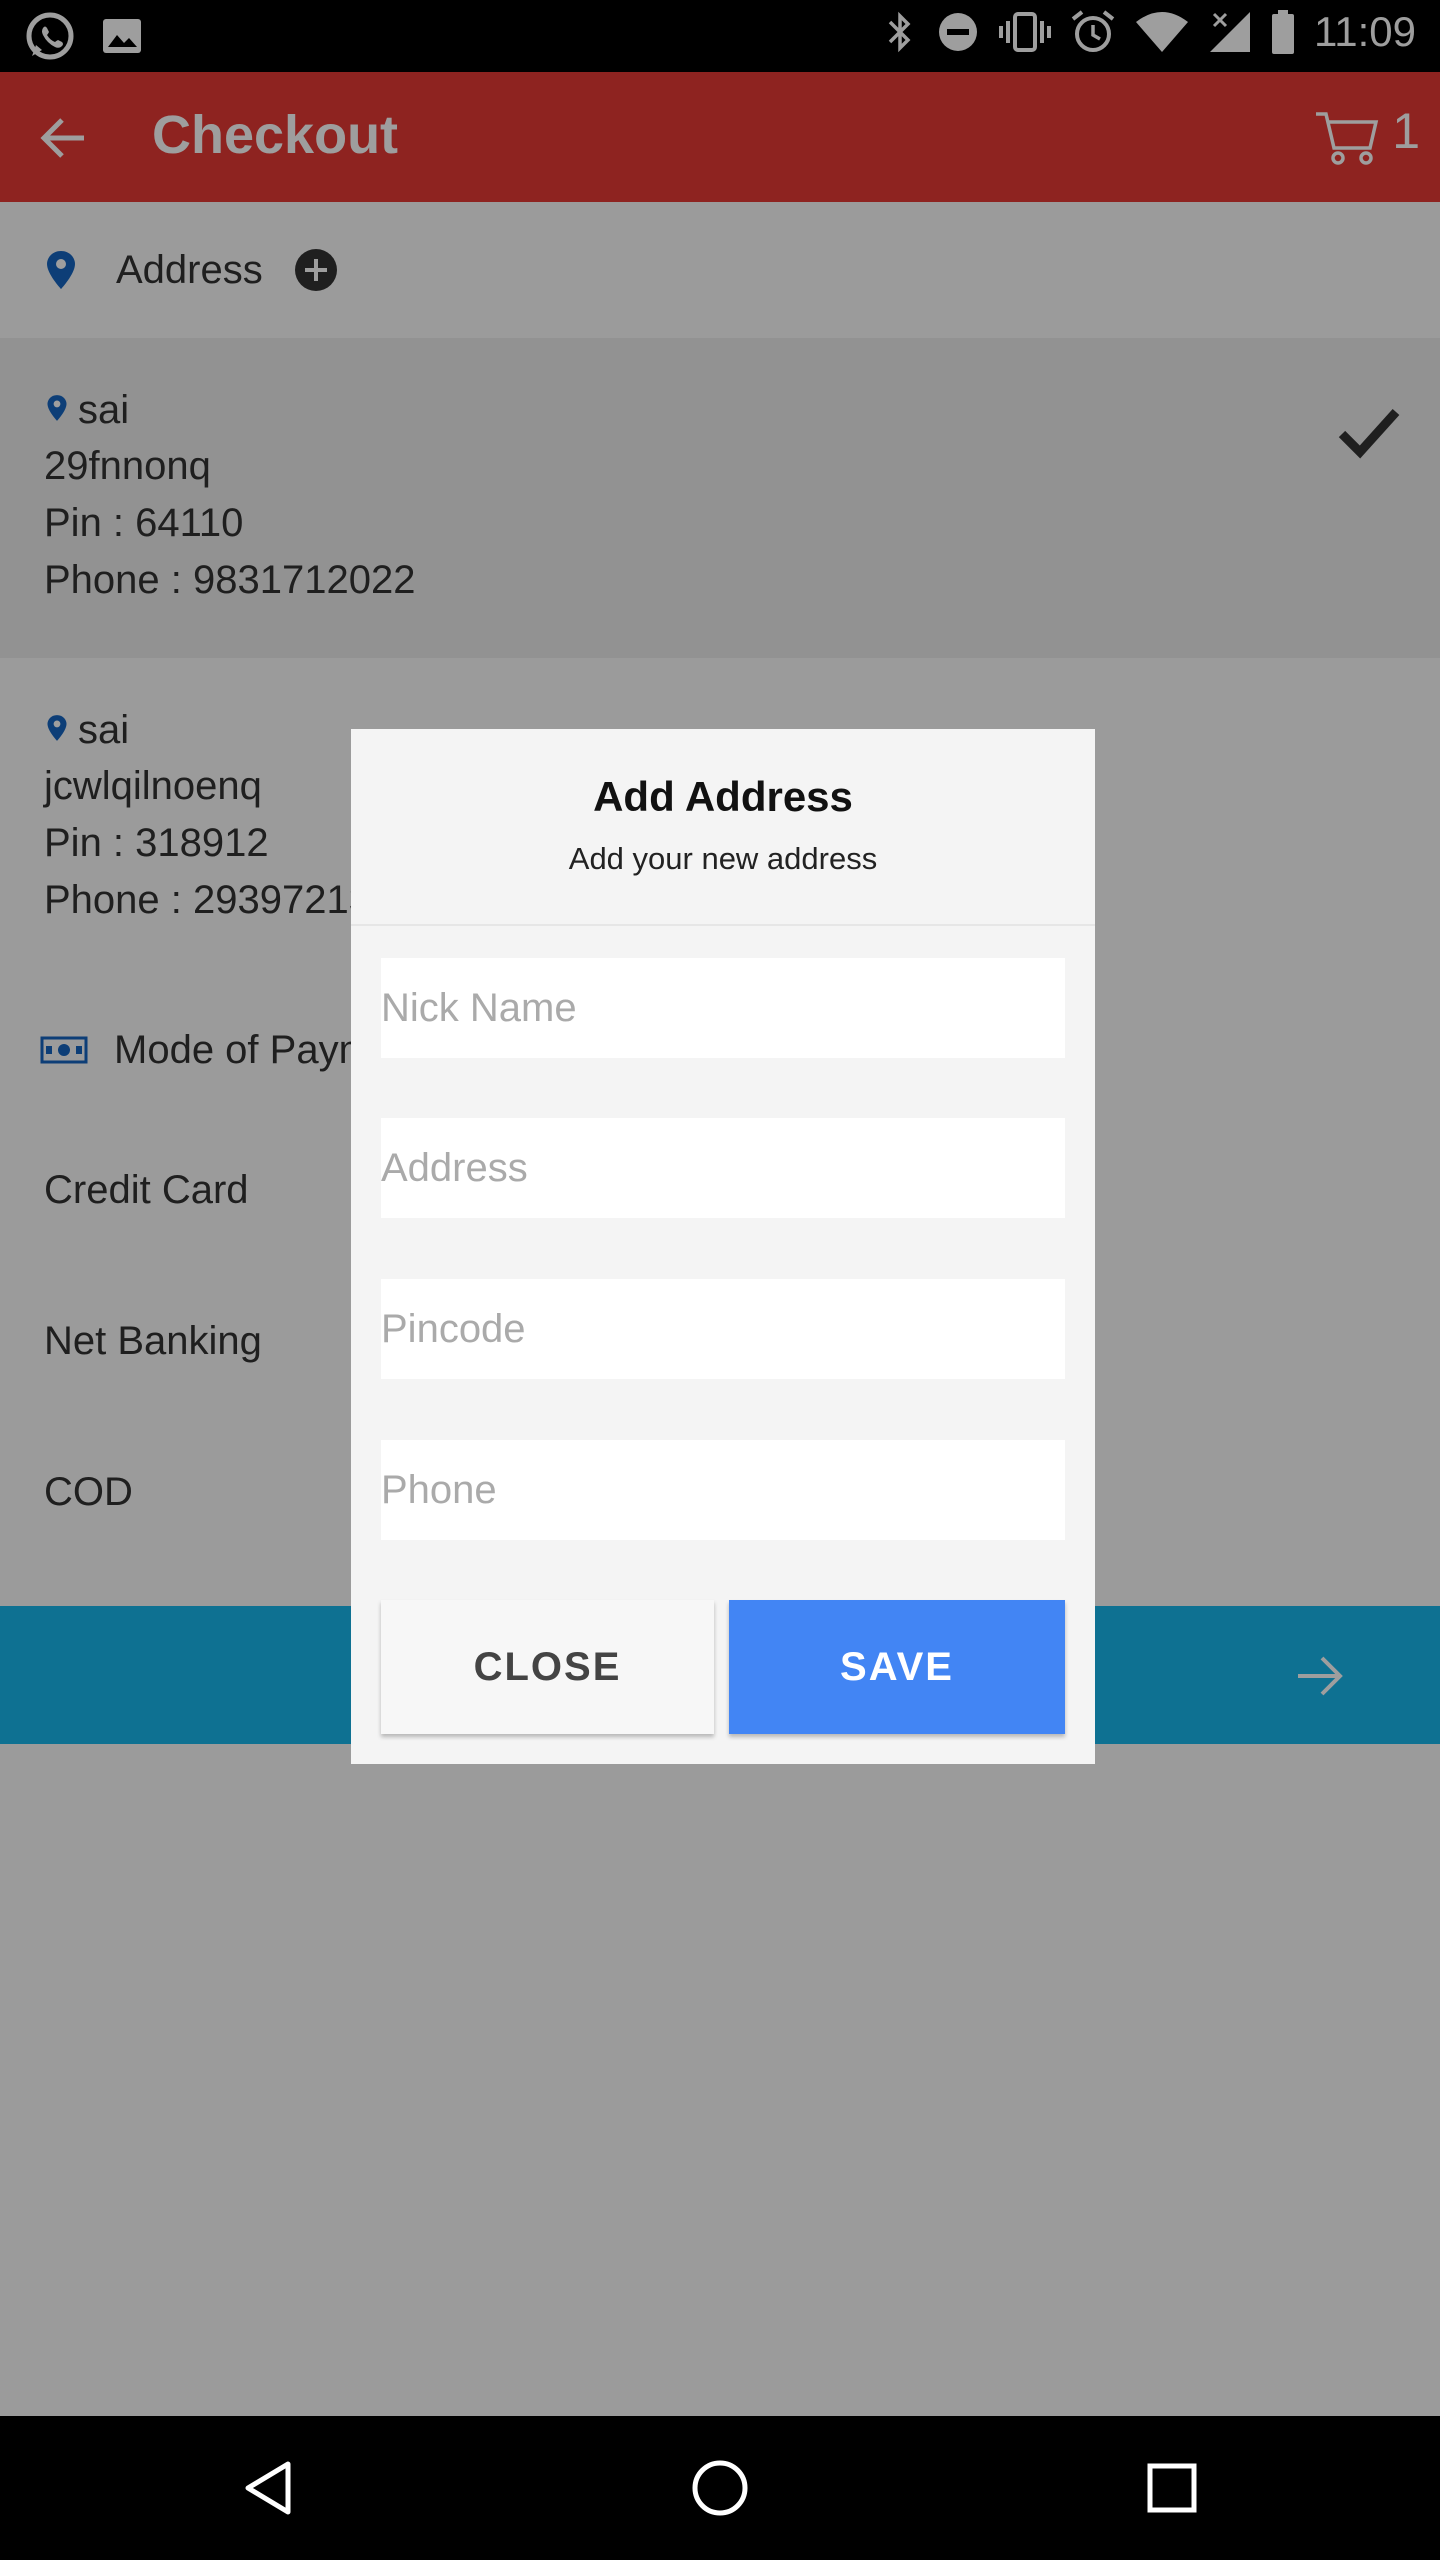 The width and height of the screenshot is (1440, 2560). What do you see at coordinates (1172, 2488) in the screenshot?
I see `nav-recents-icon` at bounding box center [1172, 2488].